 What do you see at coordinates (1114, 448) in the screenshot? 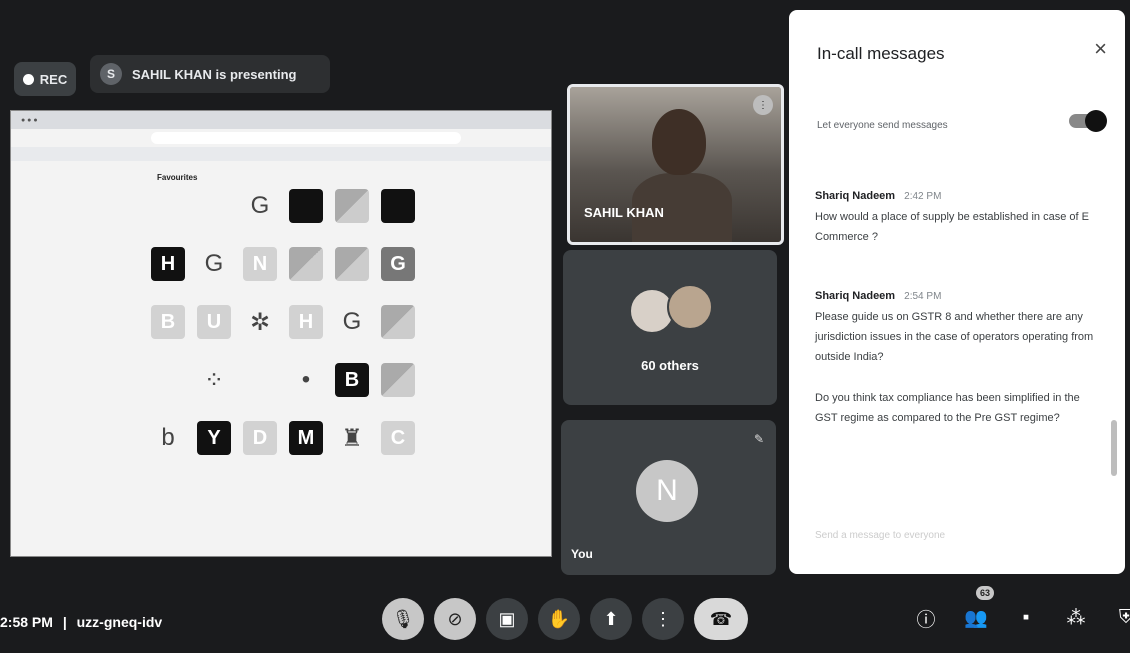
I see `chat-scrollbar` at bounding box center [1114, 448].